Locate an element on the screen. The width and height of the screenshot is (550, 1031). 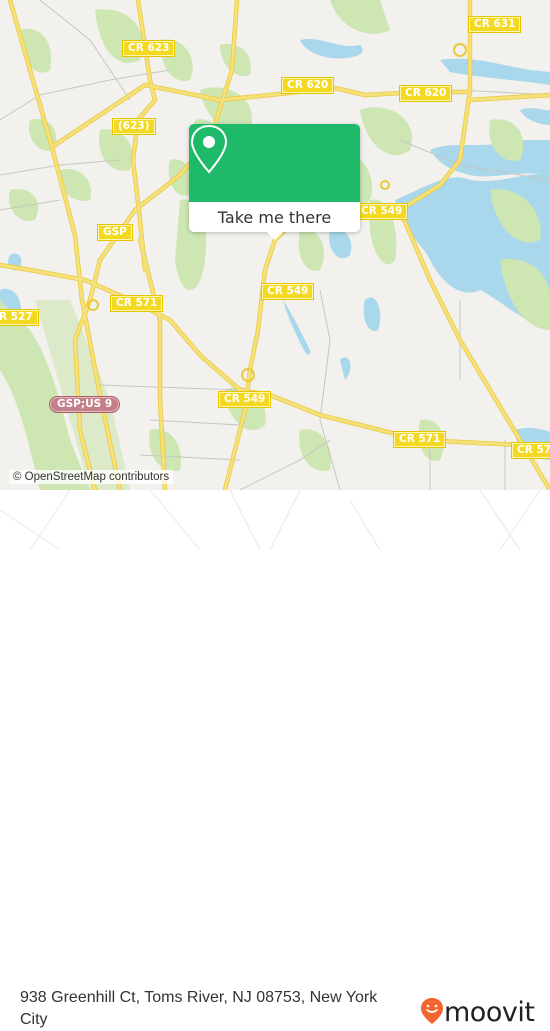
road-label: CR 623 is located at coordinates (149, 48).